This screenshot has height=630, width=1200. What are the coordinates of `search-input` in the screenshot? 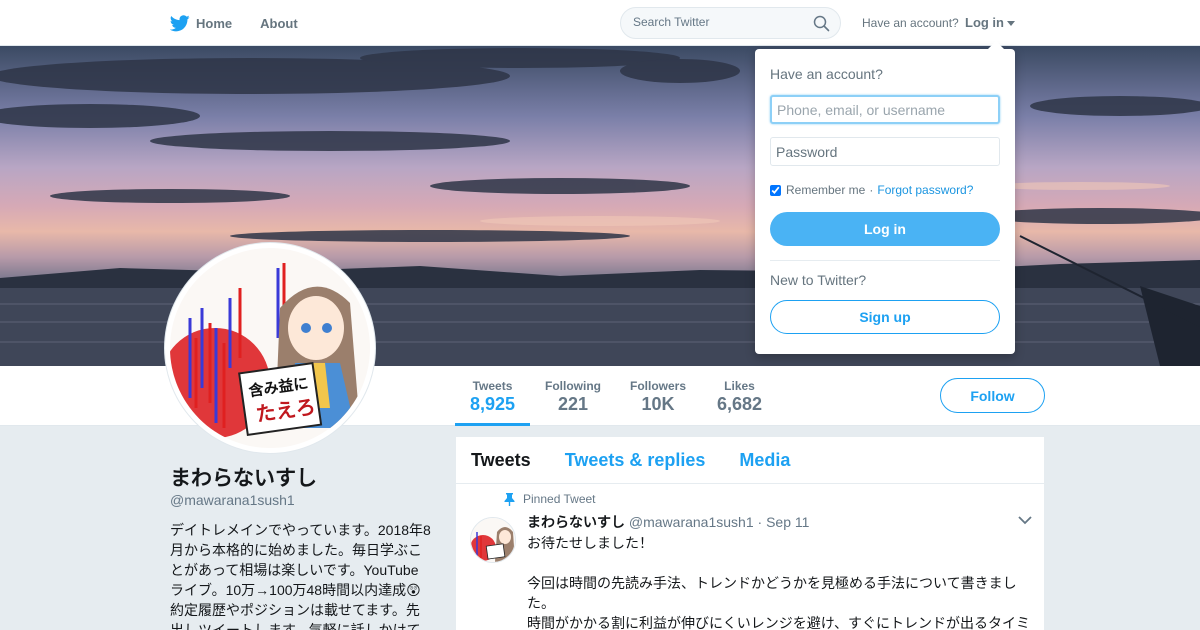 It's located at (718, 22).